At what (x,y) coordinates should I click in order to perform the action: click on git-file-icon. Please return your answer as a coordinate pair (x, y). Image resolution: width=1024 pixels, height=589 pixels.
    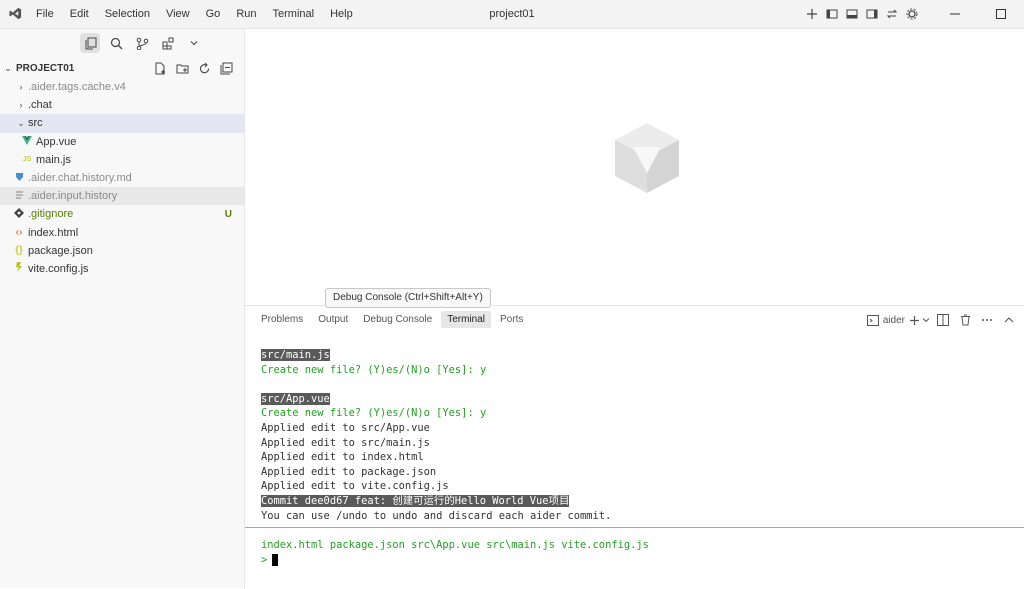
    Looking at the image, I should click on (19, 214).